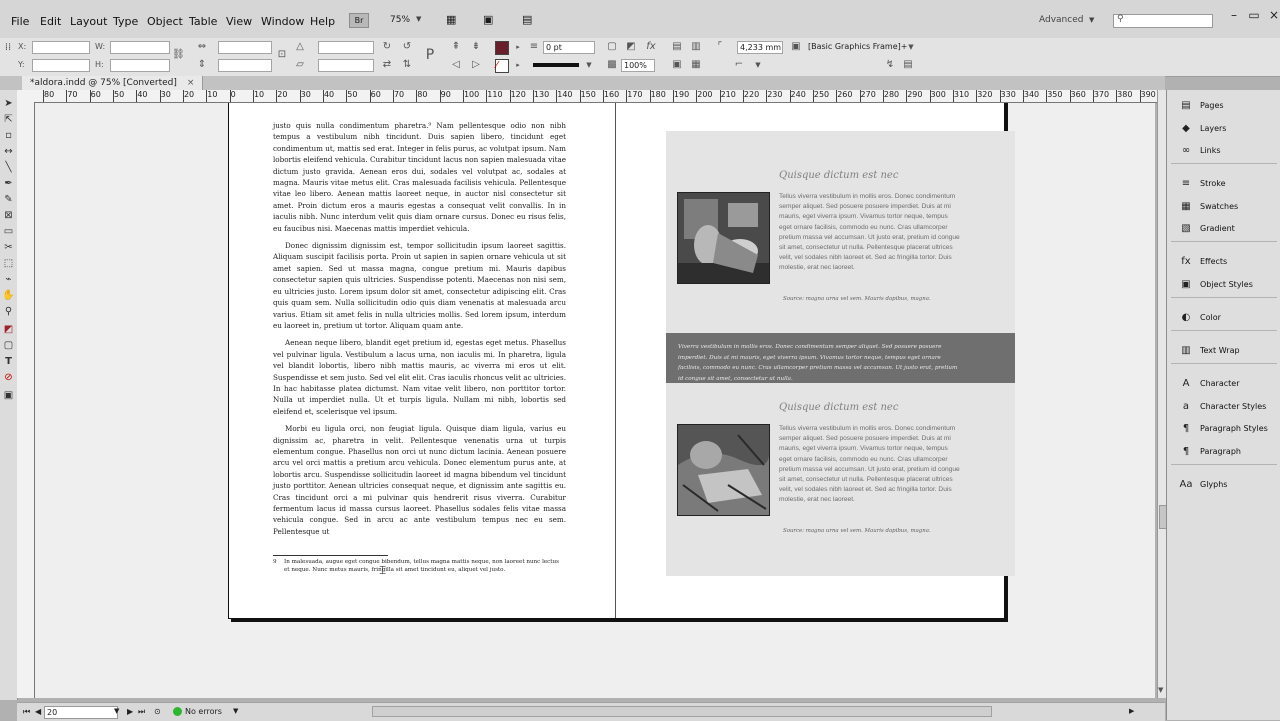 This screenshot has height=721, width=1280. What do you see at coordinates (1225, 151) in the screenshot?
I see `panel-links: ∞ Links` at bounding box center [1225, 151].